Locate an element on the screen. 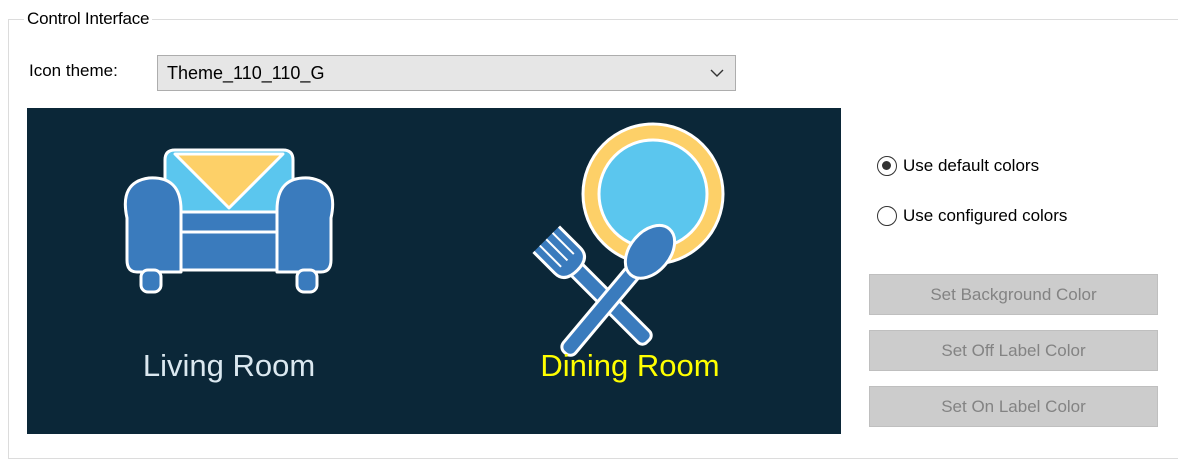  plate-fork-spoon-icon is located at coordinates (628, 239).